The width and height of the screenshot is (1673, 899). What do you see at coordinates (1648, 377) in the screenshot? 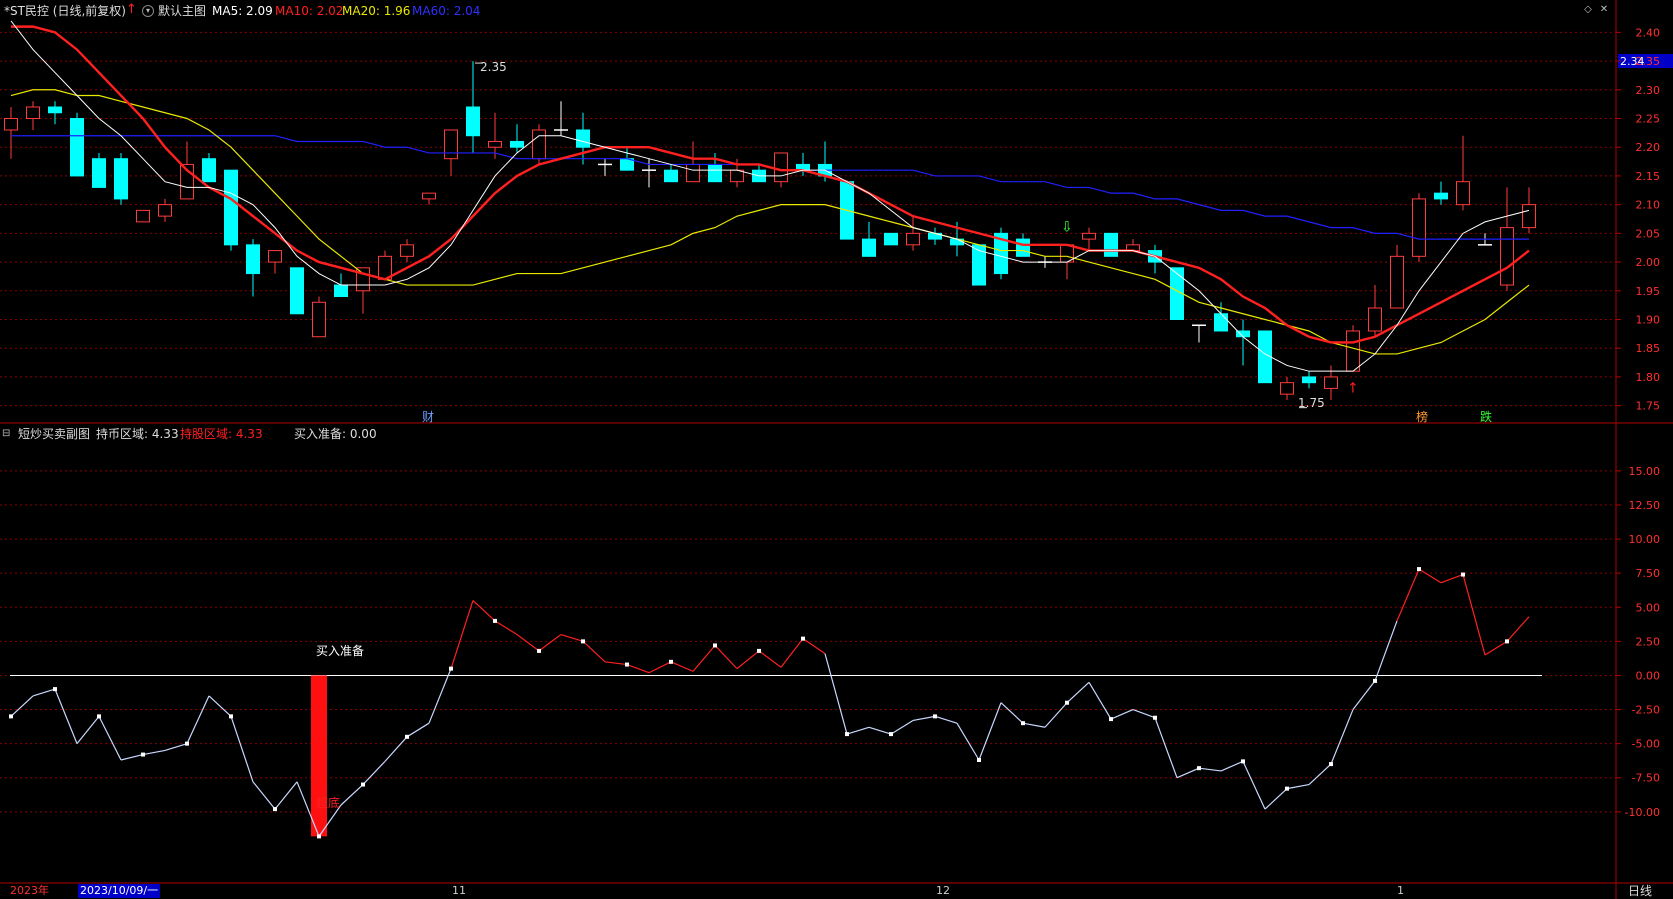
I see `price-axis-label: 1.80` at bounding box center [1648, 377].